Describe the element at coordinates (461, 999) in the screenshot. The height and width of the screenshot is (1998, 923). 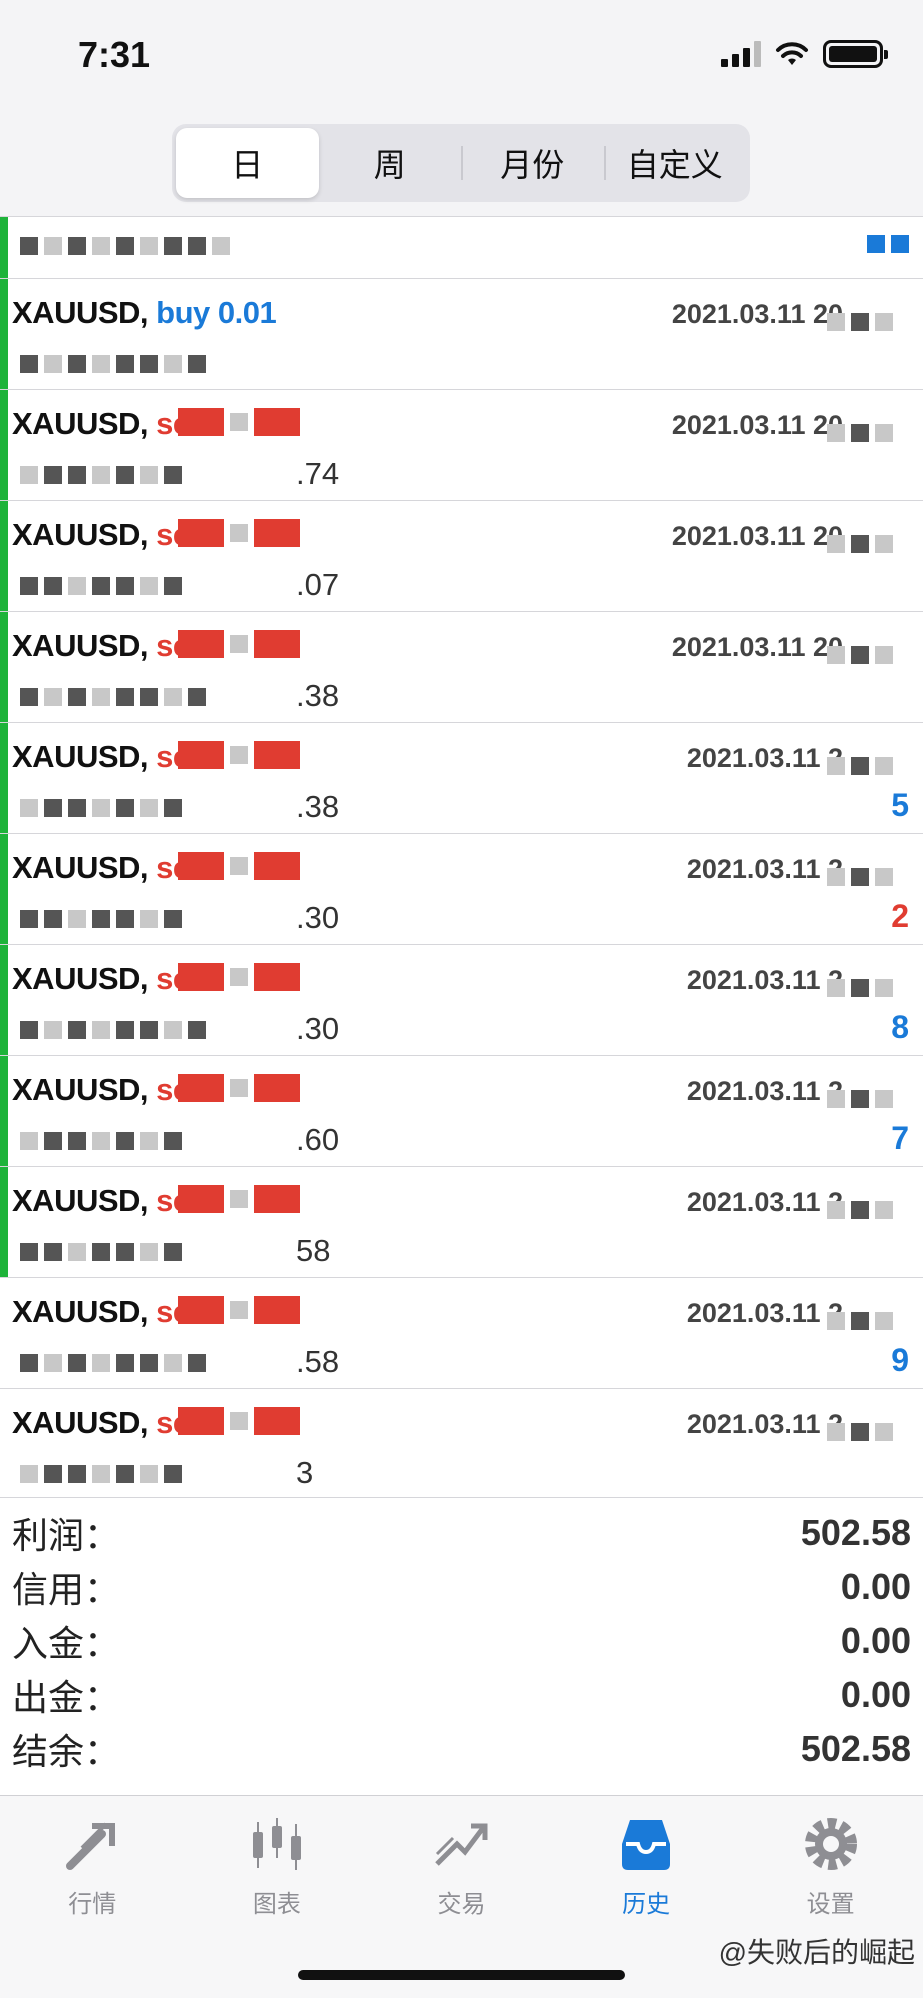
I see `history-row: XAUUSD, sell 2021.03.11 2 .30 8` at that location.